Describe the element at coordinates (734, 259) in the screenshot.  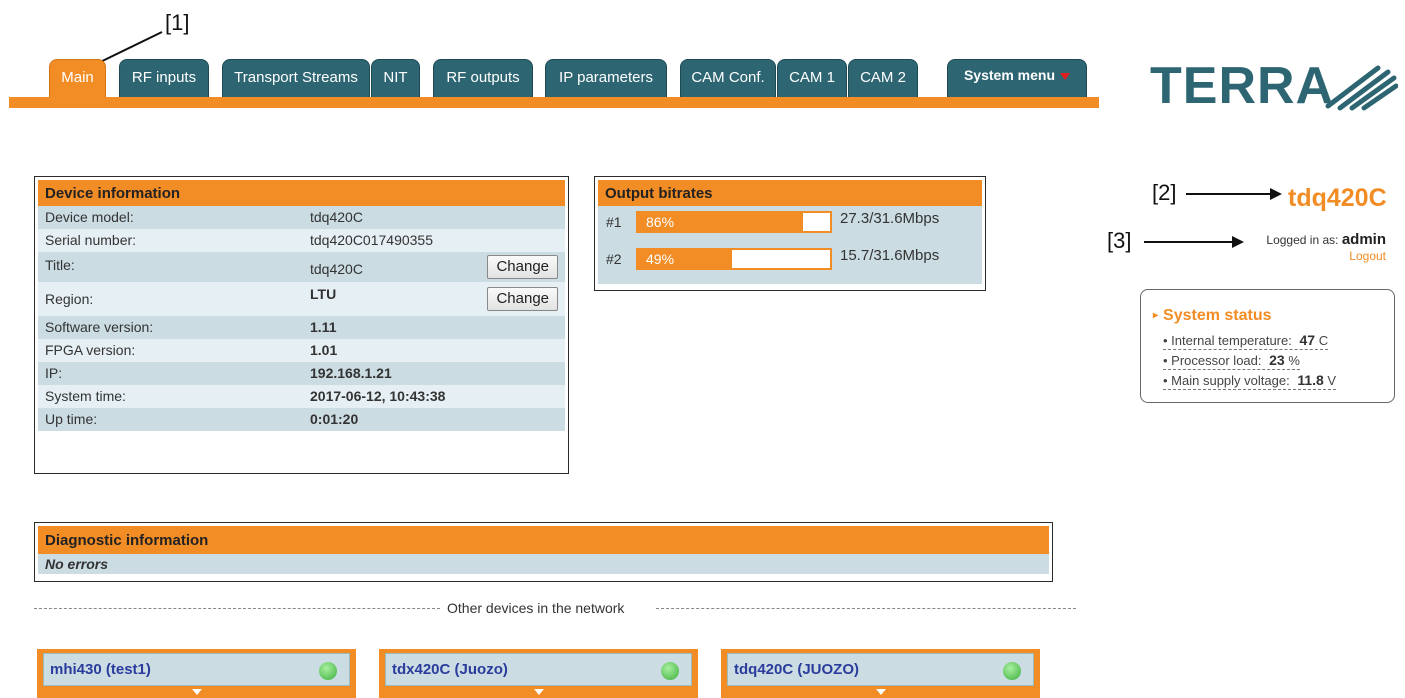
I see `bitrate-bar: 49%` at that location.